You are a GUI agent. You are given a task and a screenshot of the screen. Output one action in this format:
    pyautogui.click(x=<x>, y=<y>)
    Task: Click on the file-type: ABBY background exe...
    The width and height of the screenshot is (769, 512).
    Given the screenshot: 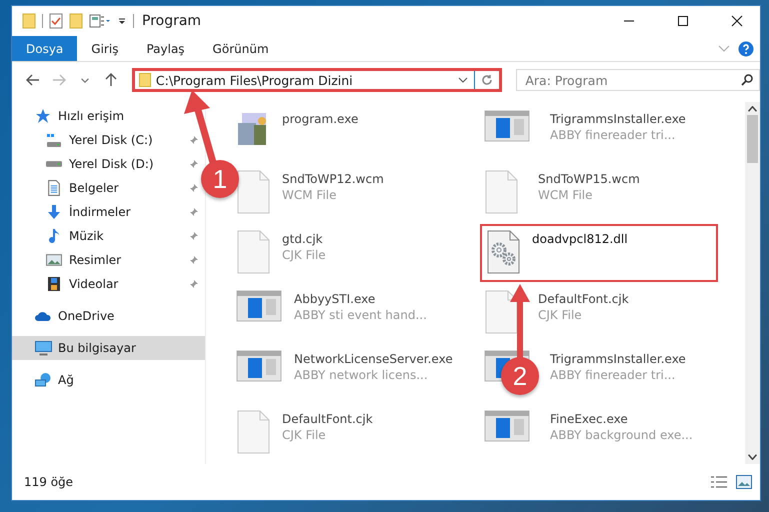 What is the action you would take?
    pyautogui.click(x=621, y=435)
    